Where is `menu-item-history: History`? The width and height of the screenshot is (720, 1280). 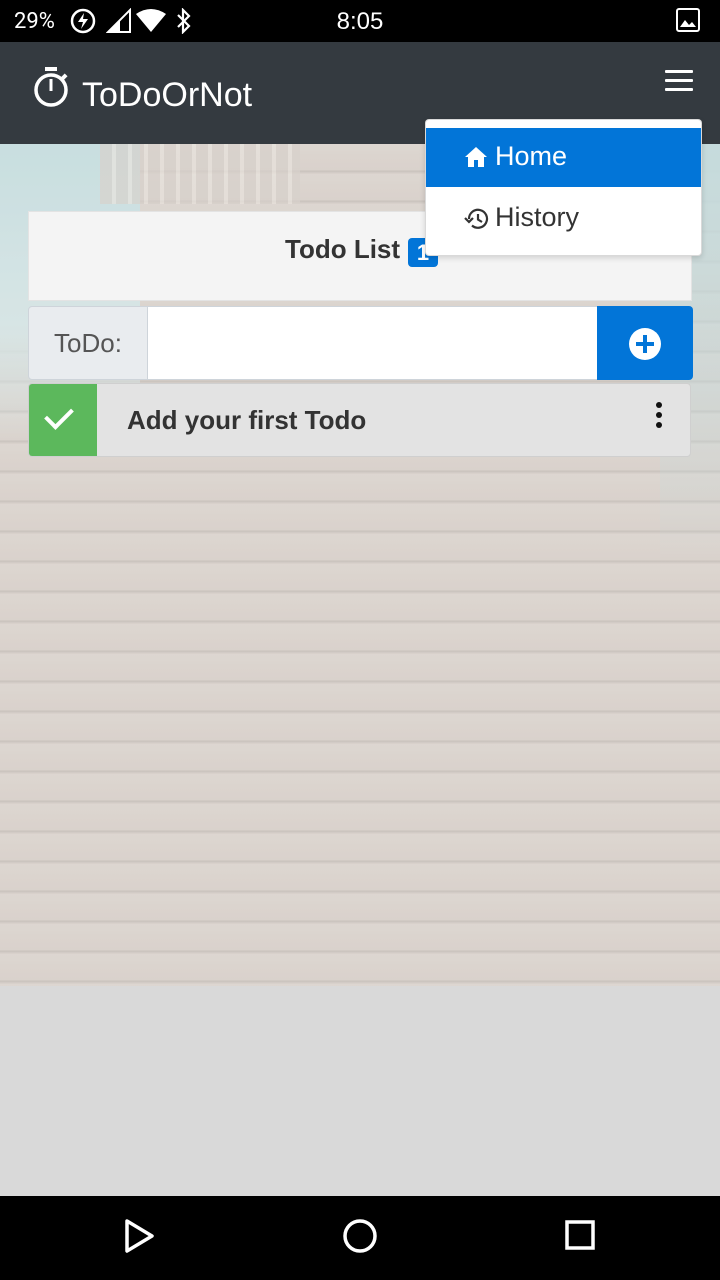
menu-item-history: History is located at coordinates (563, 218).